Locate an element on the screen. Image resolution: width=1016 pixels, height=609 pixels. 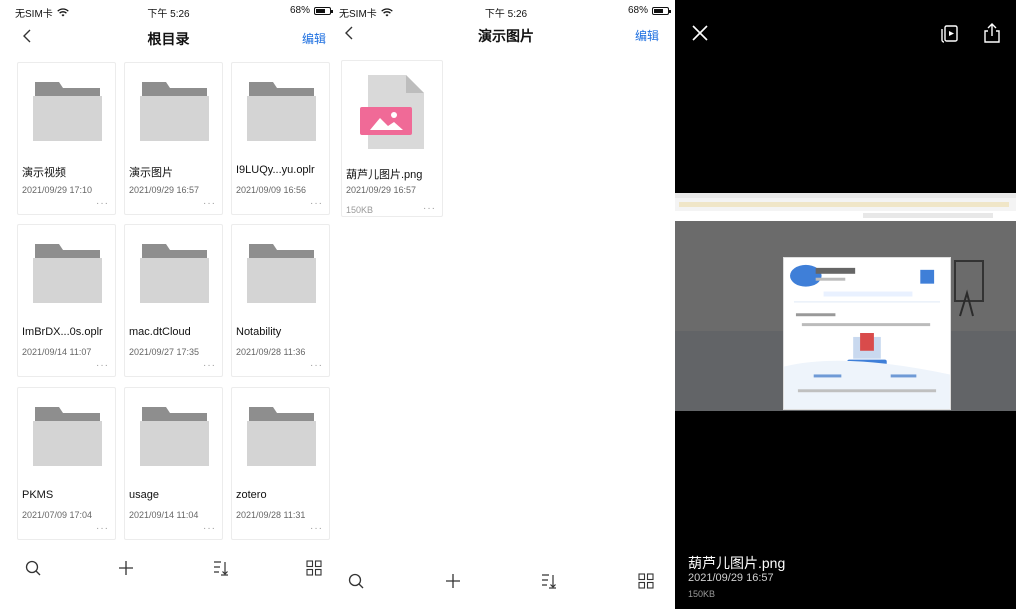
page-title: 演示图片 is located at coordinates (506, 36).